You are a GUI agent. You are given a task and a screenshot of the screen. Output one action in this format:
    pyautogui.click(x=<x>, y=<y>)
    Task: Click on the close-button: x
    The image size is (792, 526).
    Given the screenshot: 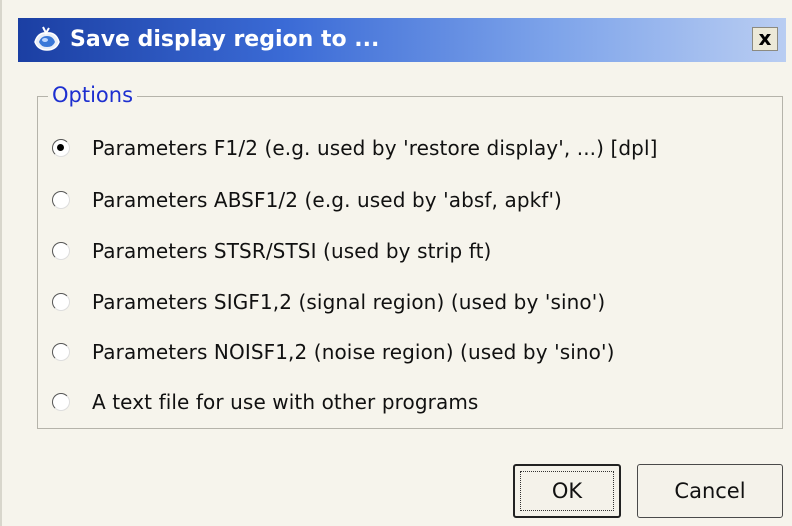 What is the action you would take?
    pyautogui.click(x=765, y=39)
    